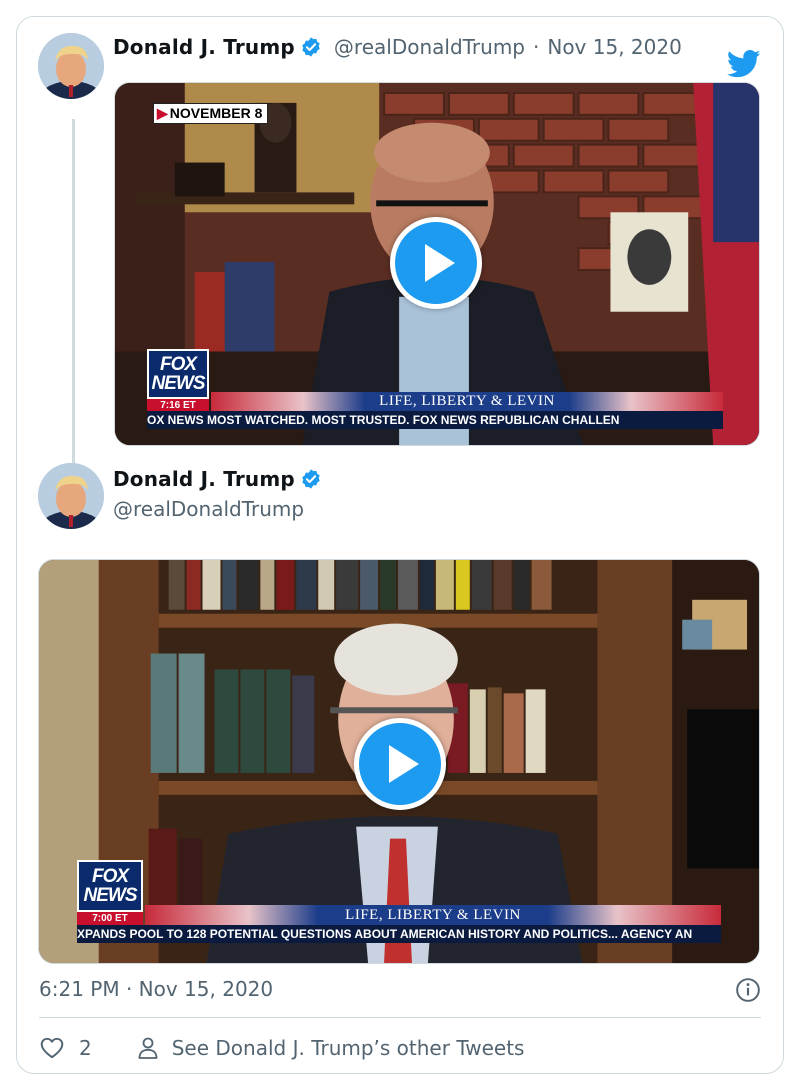 The width and height of the screenshot is (800, 1090). I want to click on broadcast-time: 7:00 ET, so click(110, 918).